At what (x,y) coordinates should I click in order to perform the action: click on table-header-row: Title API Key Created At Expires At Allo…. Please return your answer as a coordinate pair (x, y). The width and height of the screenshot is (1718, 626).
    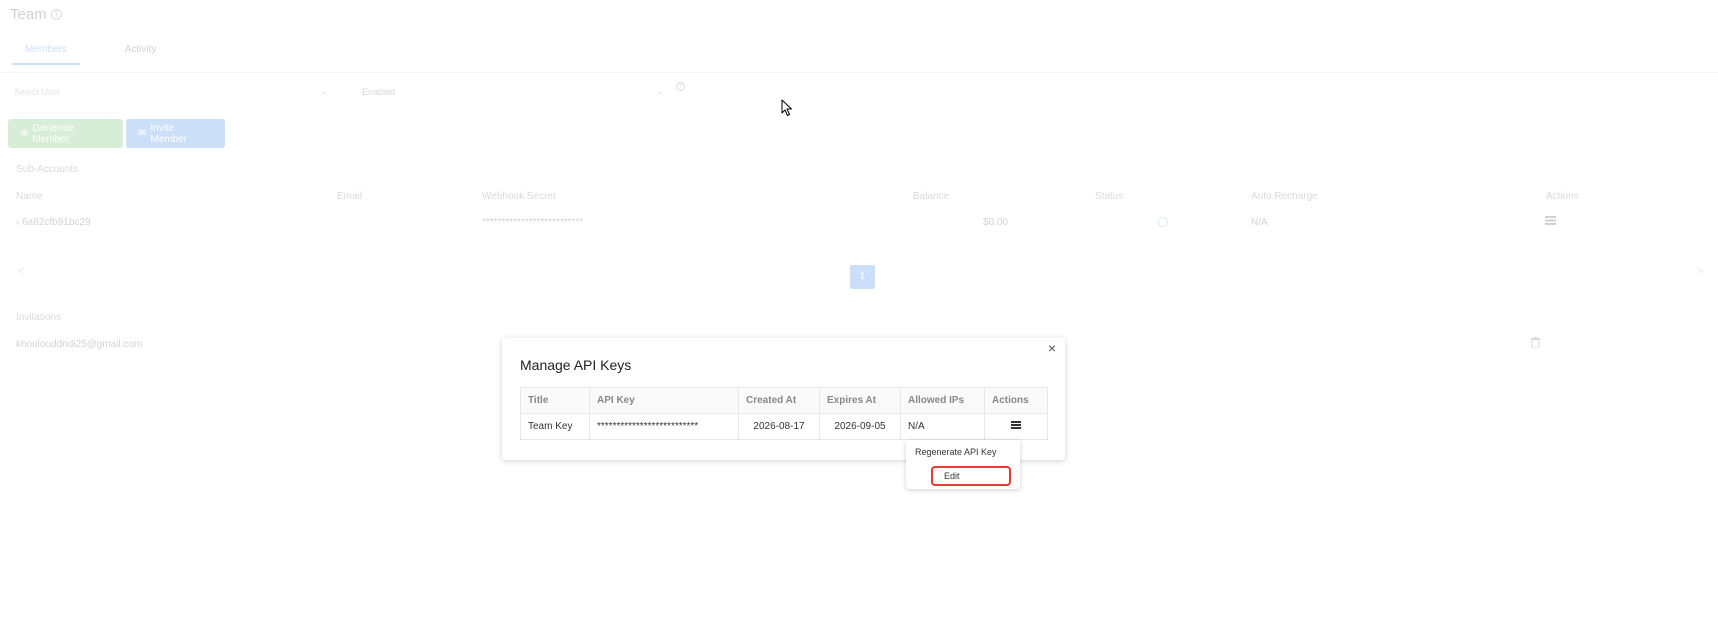
    Looking at the image, I should click on (784, 400).